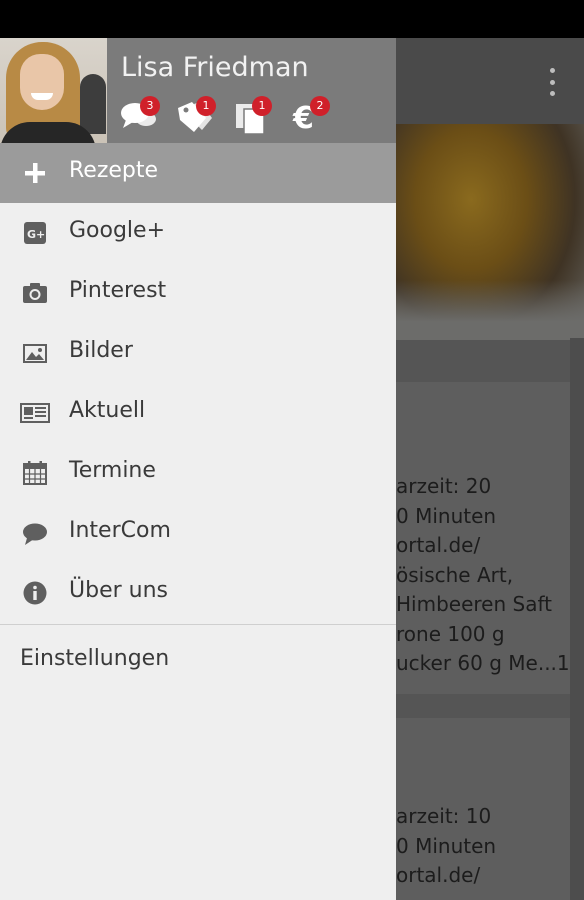  What do you see at coordinates (577, 619) in the screenshot?
I see `background-side-strip` at bounding box center [577, 619].